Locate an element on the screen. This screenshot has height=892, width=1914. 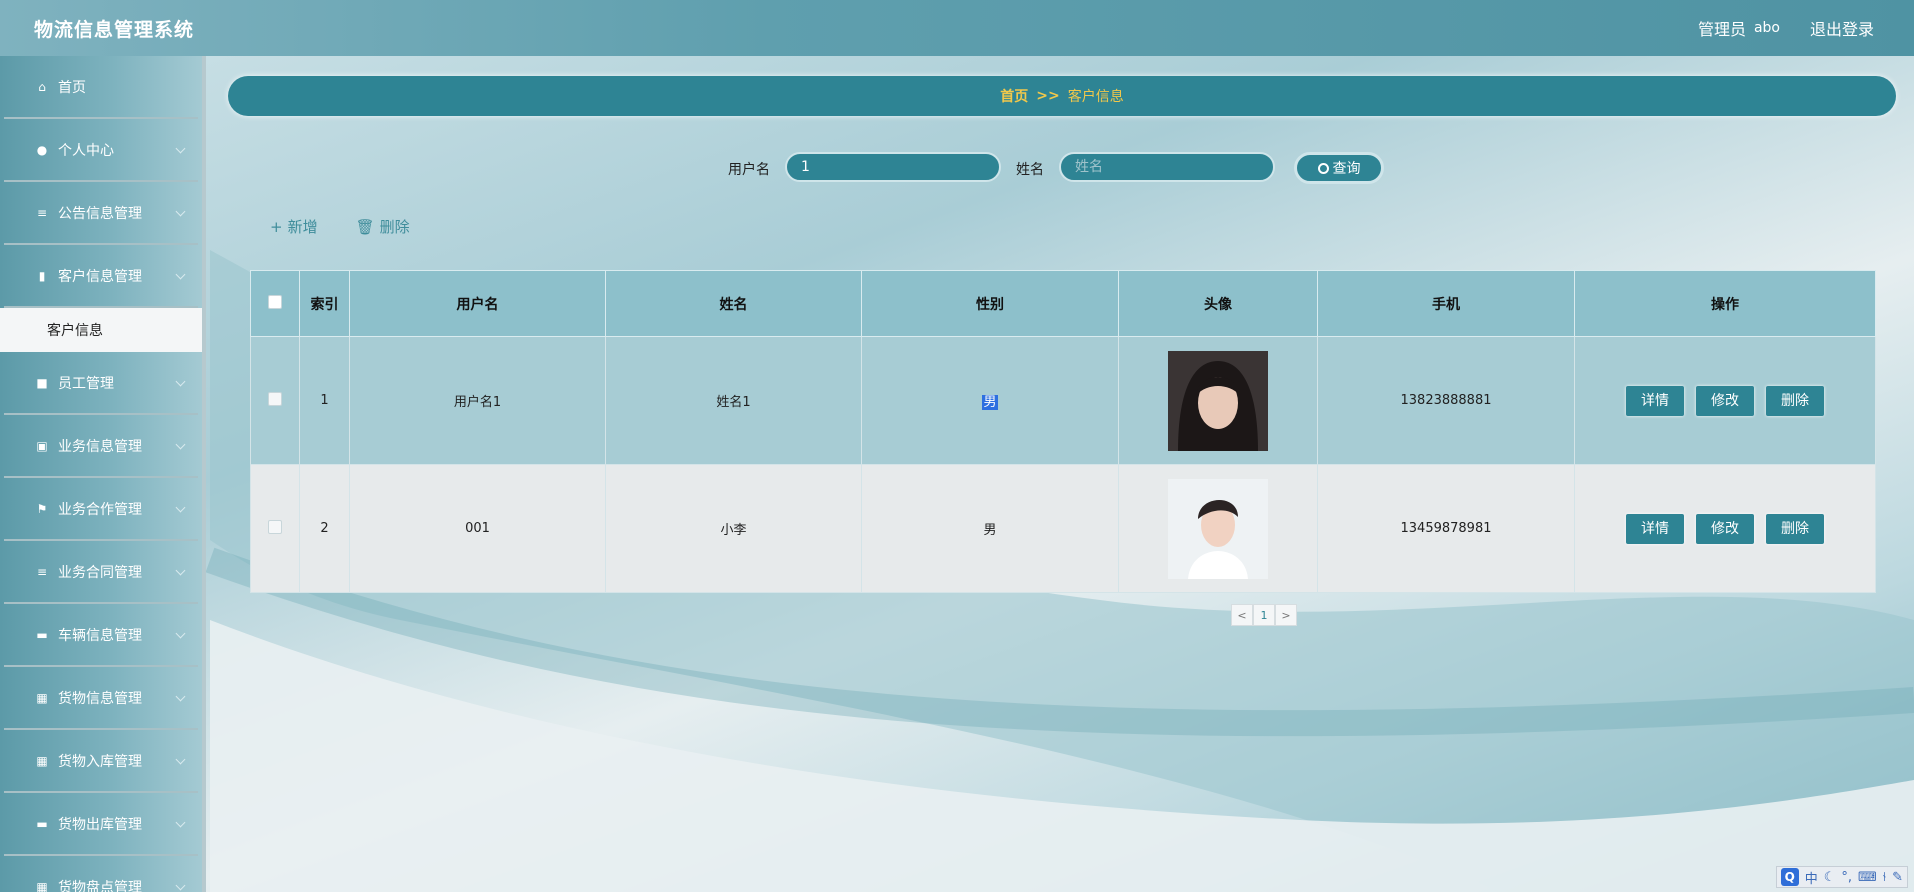
sidebar-item-customers: ▮ 客户信息管理 is located at coordinates (101, 276).